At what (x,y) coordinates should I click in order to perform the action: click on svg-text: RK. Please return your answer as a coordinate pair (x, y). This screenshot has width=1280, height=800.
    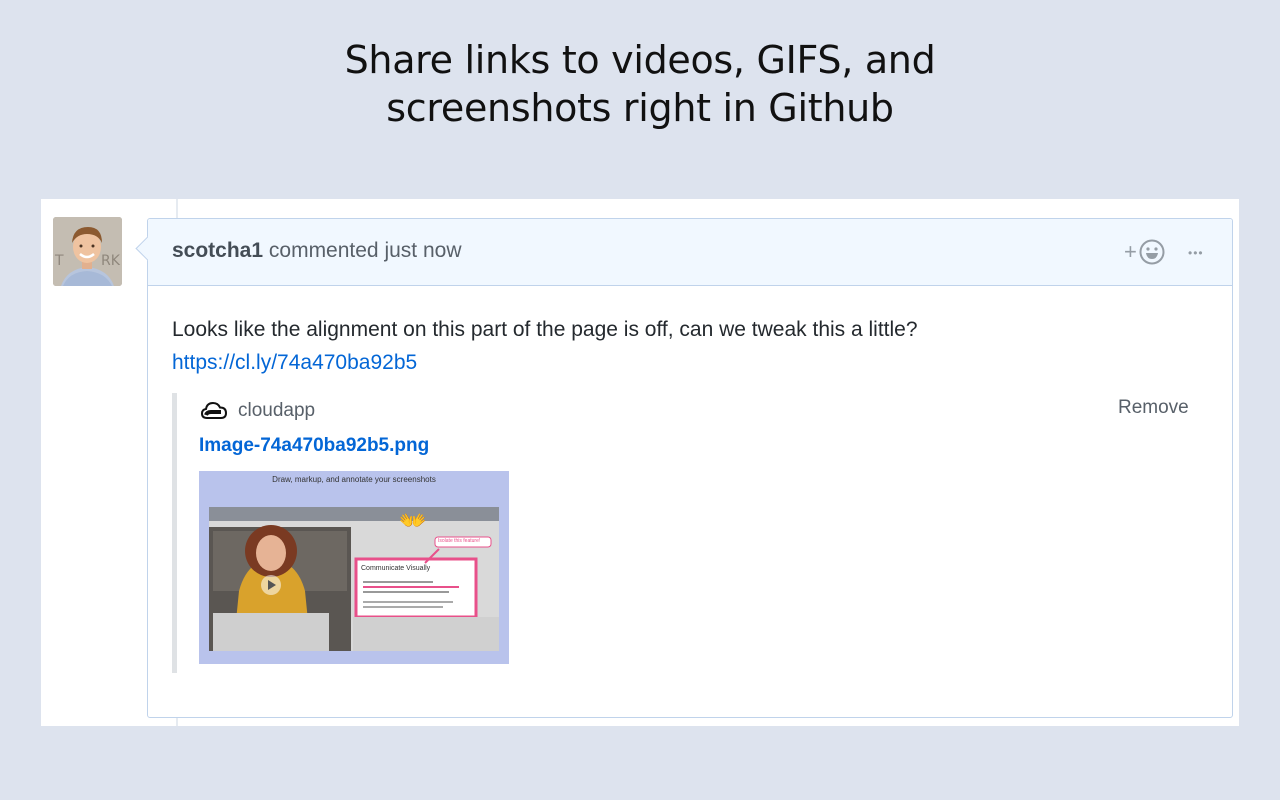
    Looking at the image, I should click on (111, 261).